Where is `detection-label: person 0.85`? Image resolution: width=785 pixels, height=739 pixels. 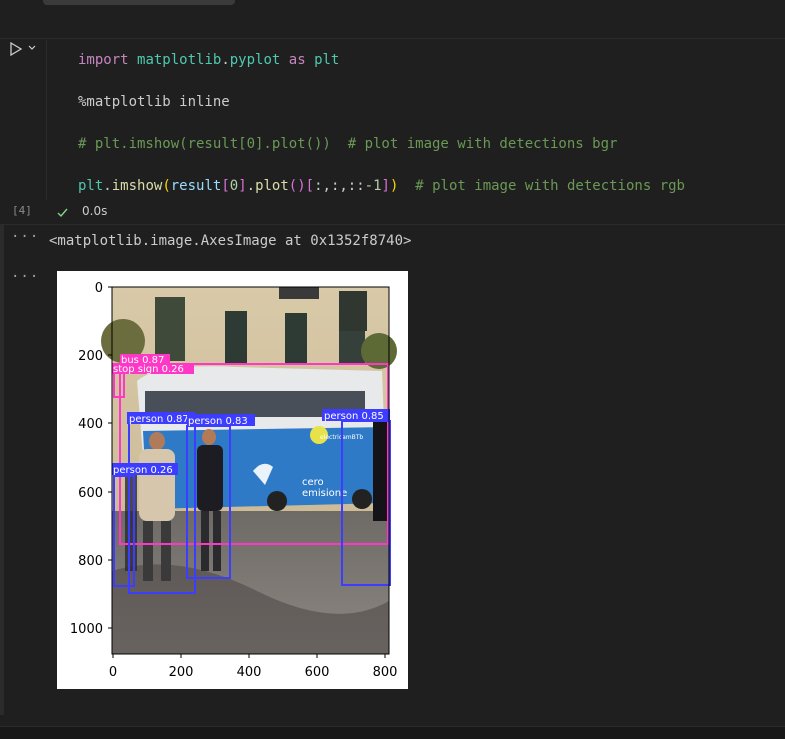 detection-label: person 0.85 is located at coordinates (354, 416).